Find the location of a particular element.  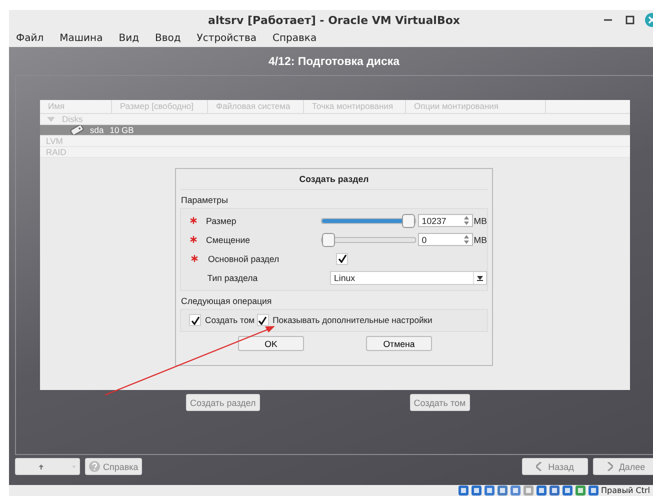

column-header: Размер [свободно] is located at coordinates (160, 106).